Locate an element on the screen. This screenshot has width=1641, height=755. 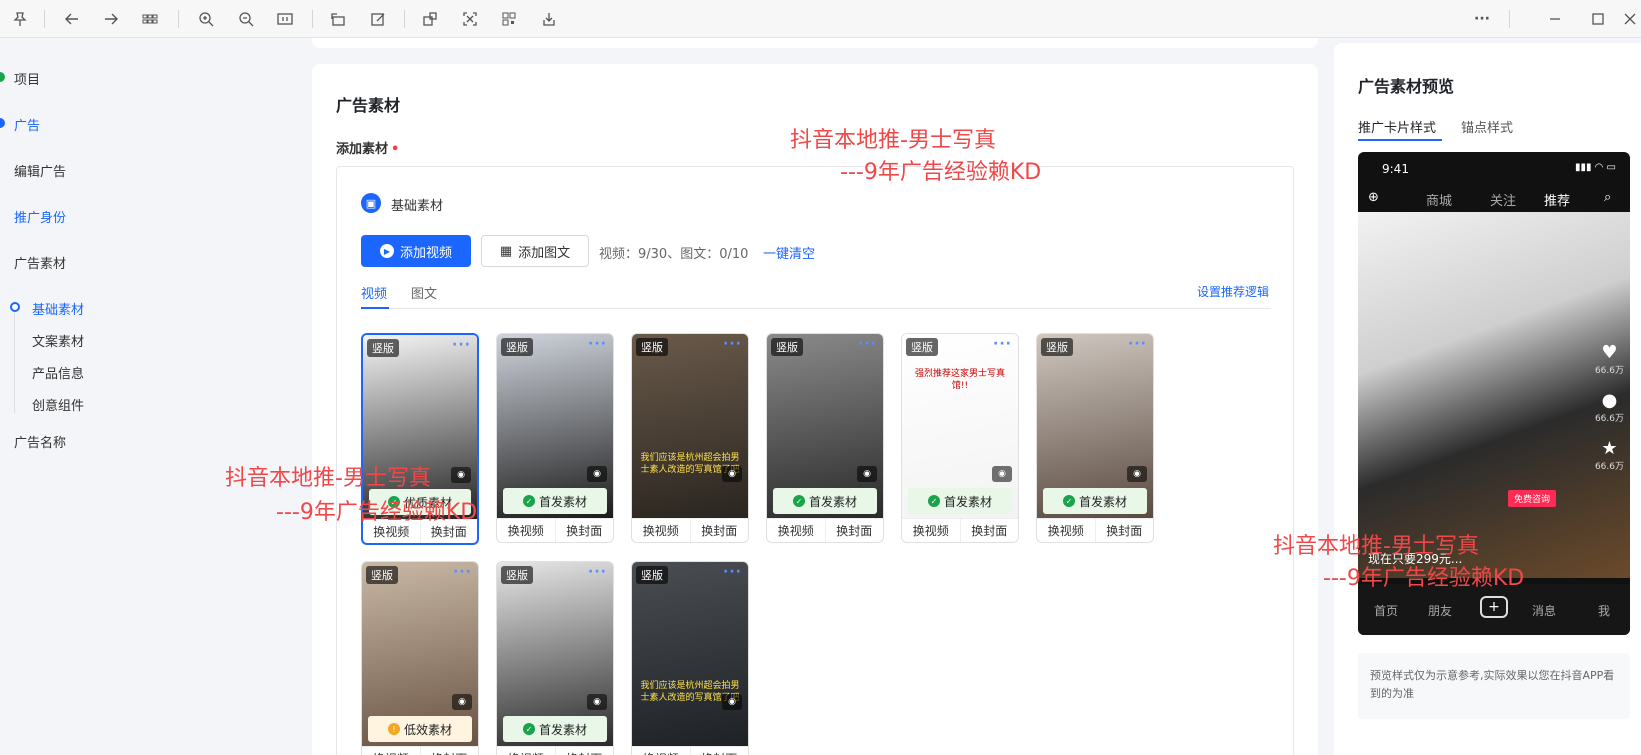
crop-icon is located at coordinates (430, 19).